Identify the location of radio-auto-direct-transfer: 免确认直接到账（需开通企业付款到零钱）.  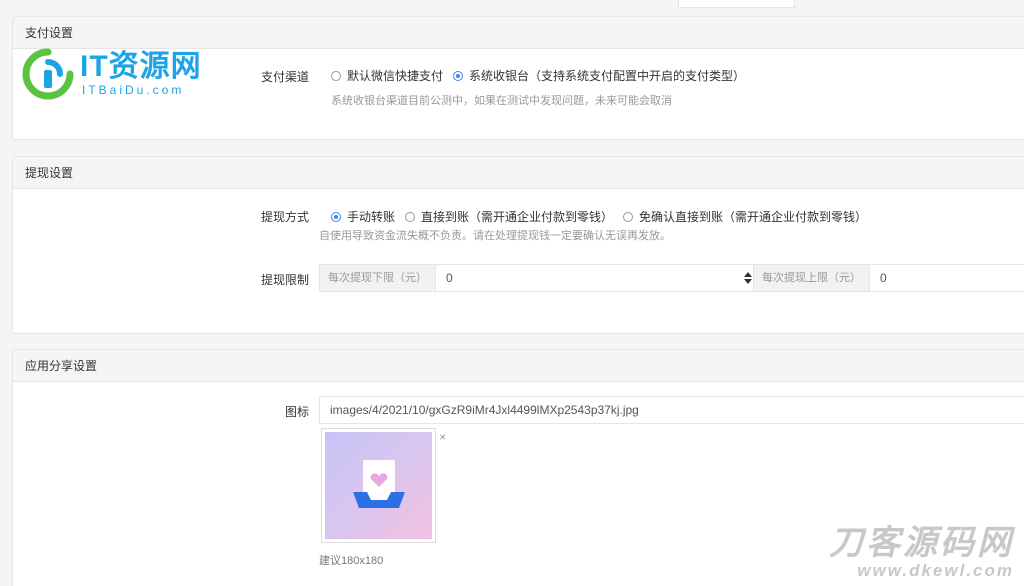
(745, 216).